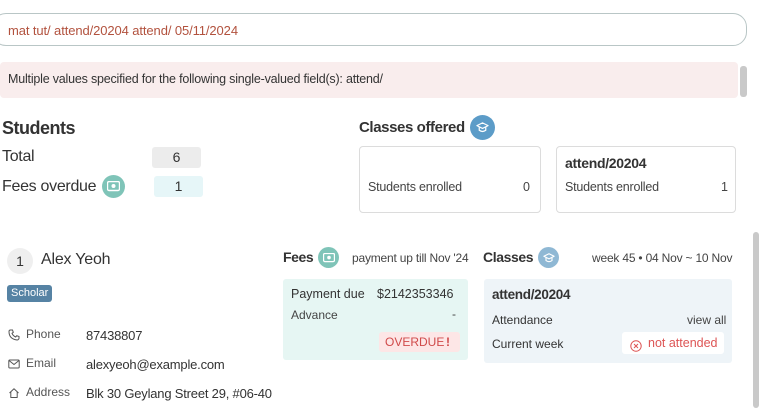  Describe the element at coordinates (178, 186) in the screenshot. I see `fees-overdue-value: 1` at that location.